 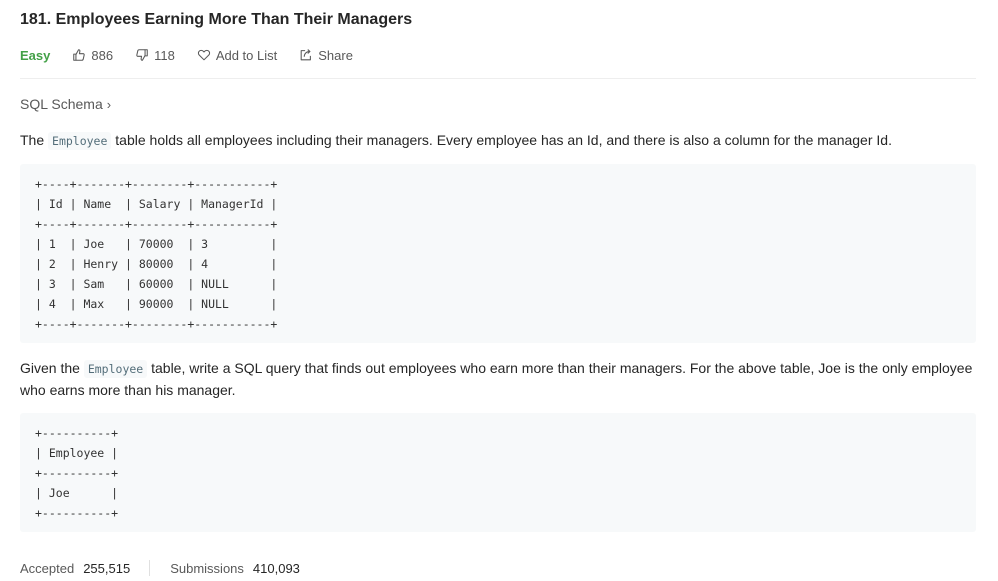 I want to click on sql-schema-link: SQL Schema ›, so click(x=65, y=104).